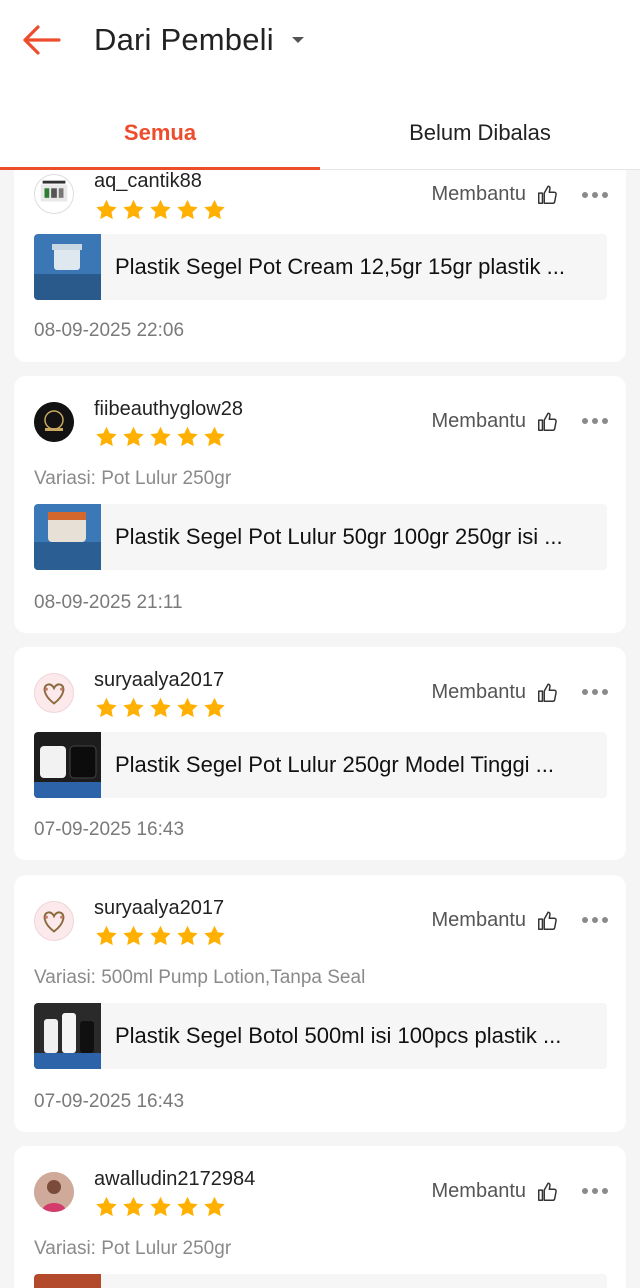 This screenshot has width=640, height=1288. I want to click on reviewer-username: aq_cantik88, so click(148, 181).